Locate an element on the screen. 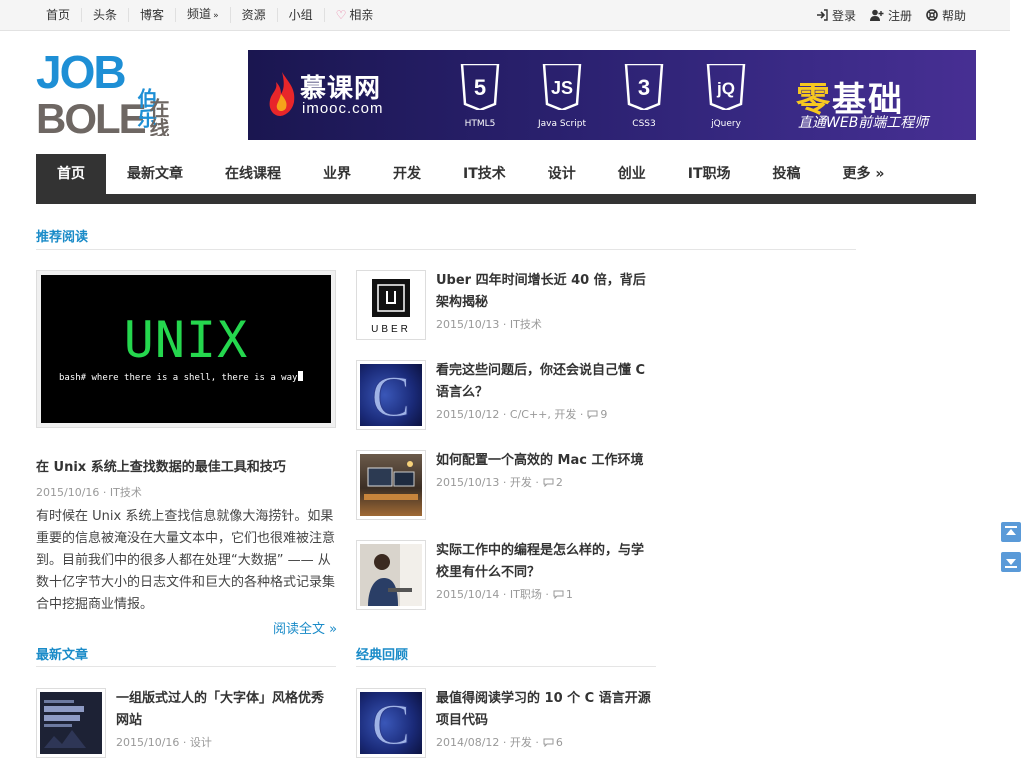 This screenshot has width=1024, height=768. sign-in-icon is located at coordinates (822, 15).